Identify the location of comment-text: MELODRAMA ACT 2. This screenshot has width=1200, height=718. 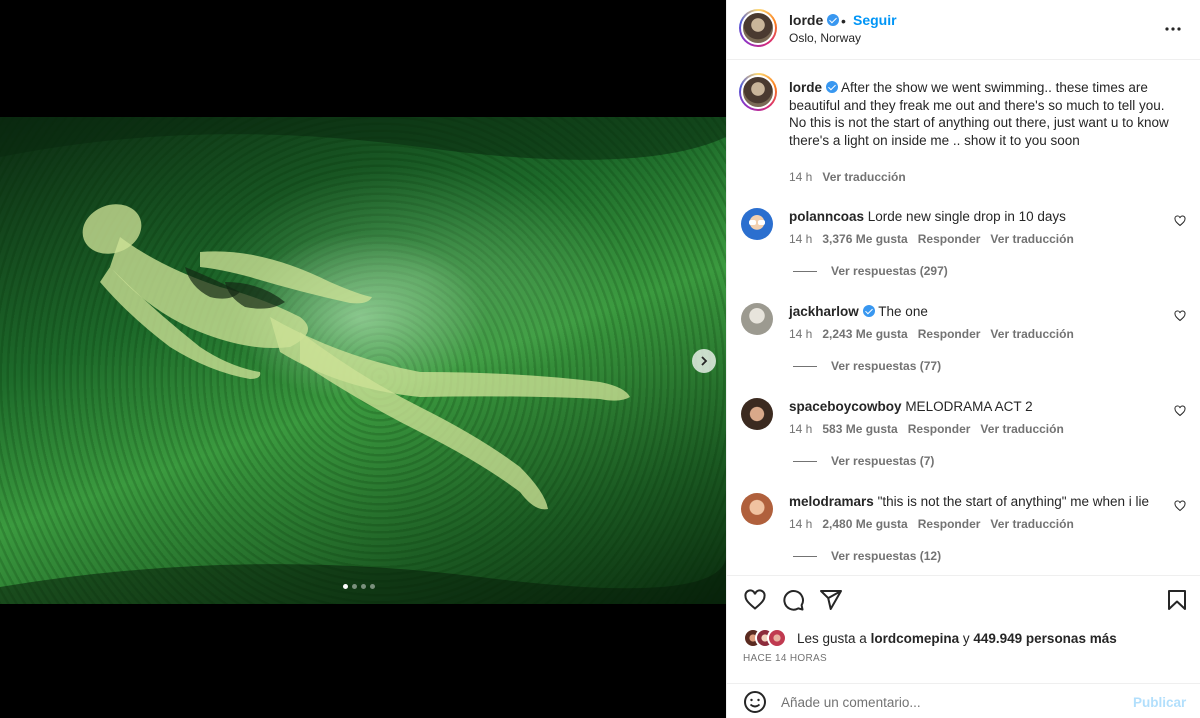
(969, 406).